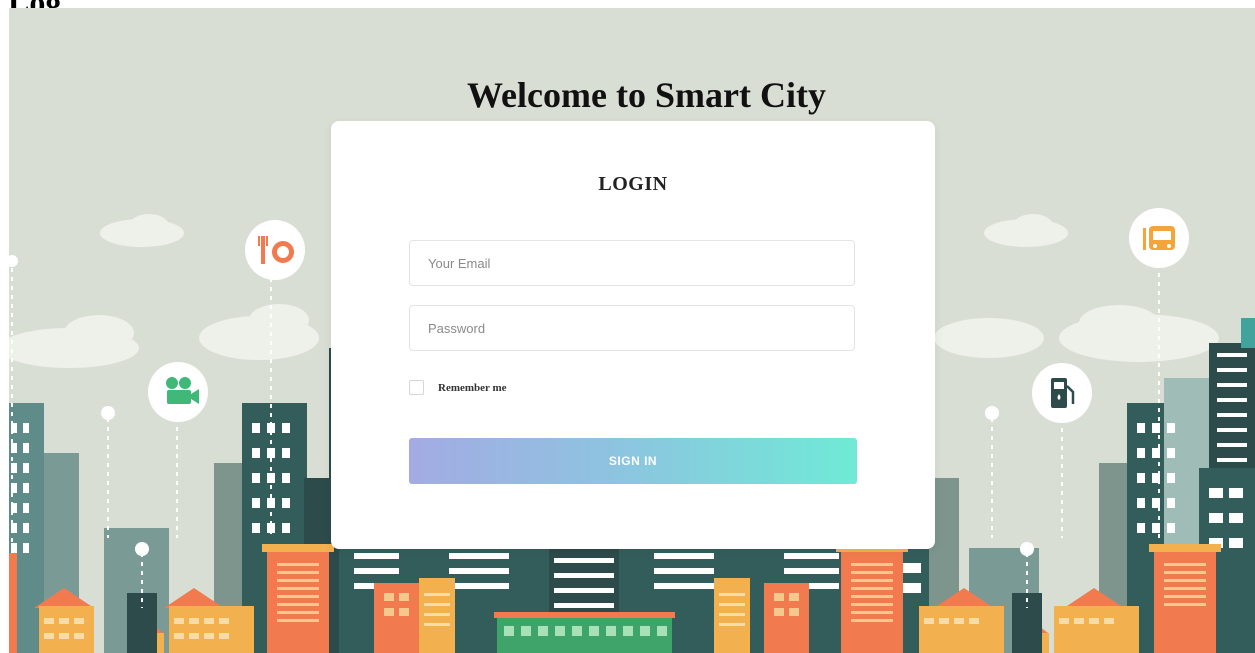  Describe the element at coordinates (646, 95) in the screenshot. I see `welcome-title: Welcome to Smart City` at that location.